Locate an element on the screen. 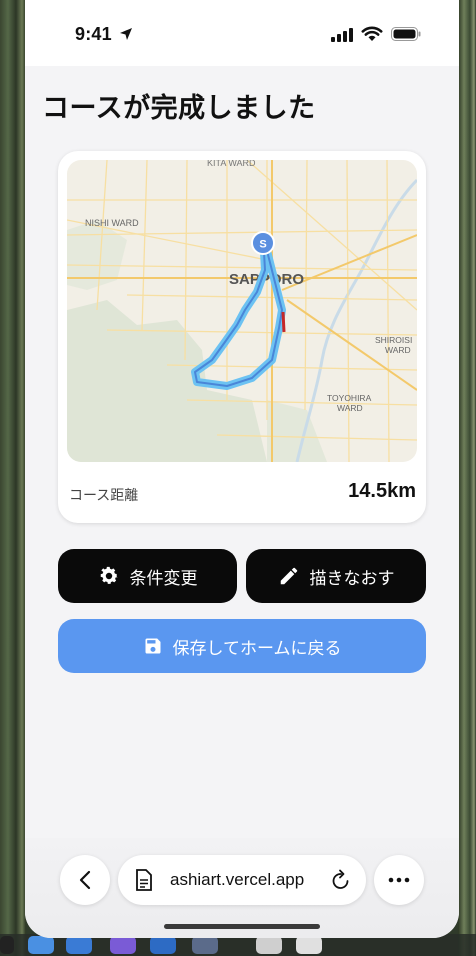 The height and width of the screenshot is (956, 476). change-conditions-label: 条件変更 is located at coordinates (163, 578).